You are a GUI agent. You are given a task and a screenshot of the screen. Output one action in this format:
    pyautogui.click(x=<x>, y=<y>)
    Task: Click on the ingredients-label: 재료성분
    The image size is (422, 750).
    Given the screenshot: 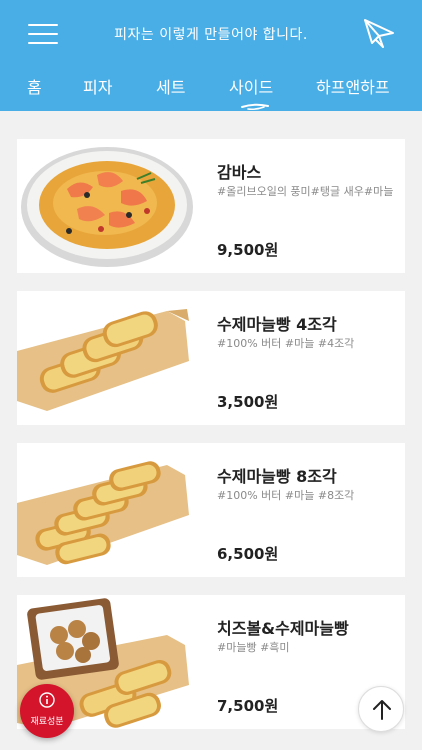 What is the action you would take?
    pyautogui.click(x=47, y=722)
    